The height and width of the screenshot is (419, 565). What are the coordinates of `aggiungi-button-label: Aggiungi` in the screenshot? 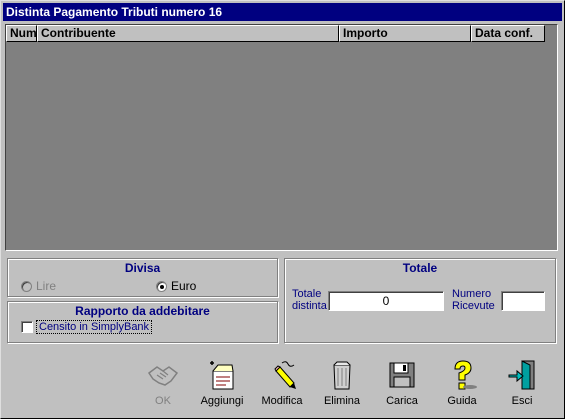 It's located at (222, 401).